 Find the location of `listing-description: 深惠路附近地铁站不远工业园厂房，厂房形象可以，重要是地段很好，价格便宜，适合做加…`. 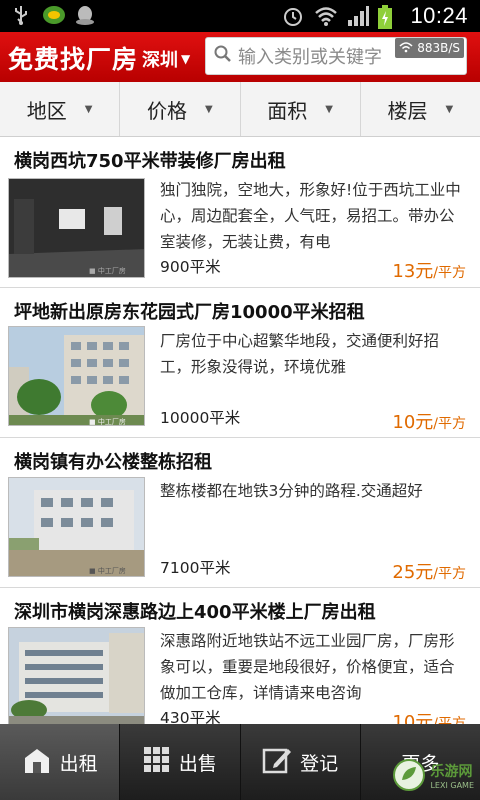

listing-description: 深惠路附近地铁站不远工业园厂房，厂房形象可以，重要是地段很好，价格便宜，适合做加… is located at coordinates (307, 667).